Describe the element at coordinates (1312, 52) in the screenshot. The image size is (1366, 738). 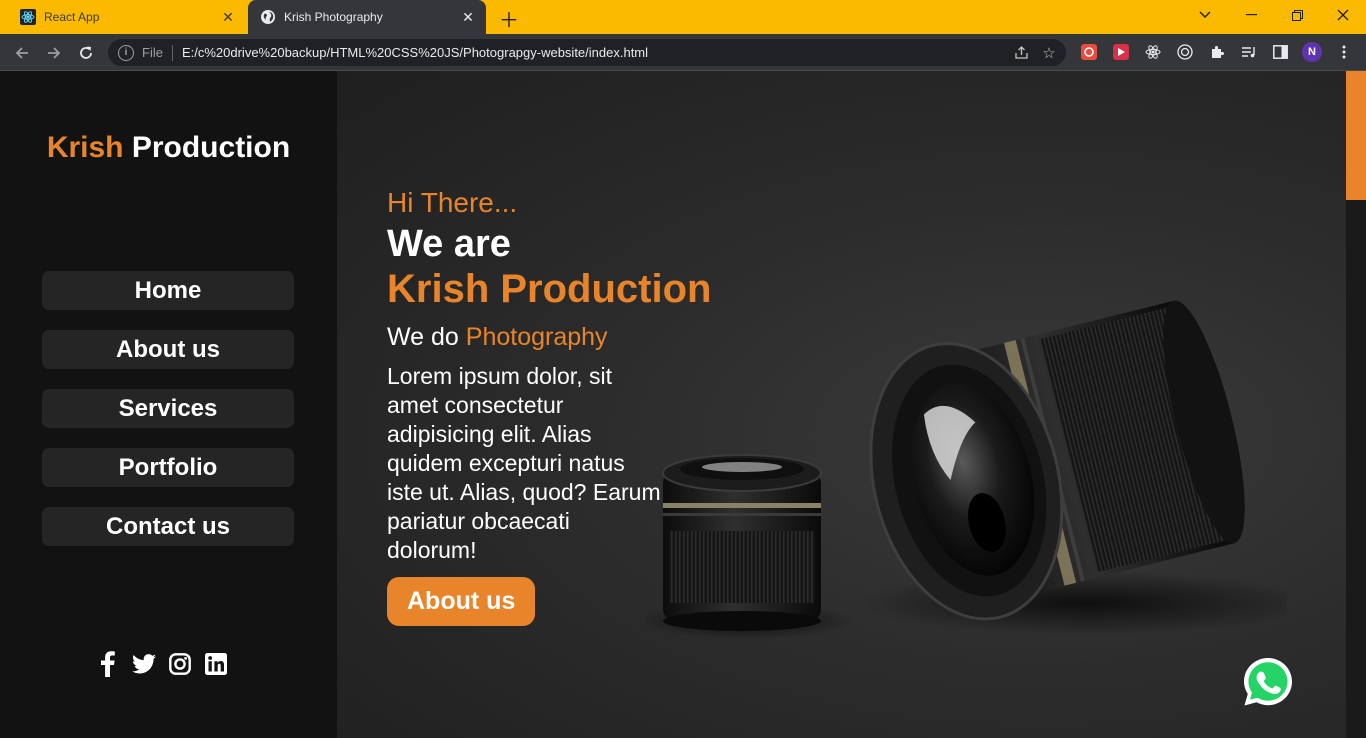
I see `profile-avatar: N` at that location.